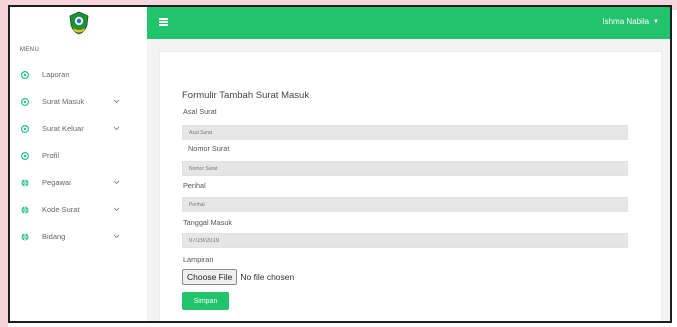 This screenshot has width=677, height=327. I want to click on background-band-left, so click(4, 163).